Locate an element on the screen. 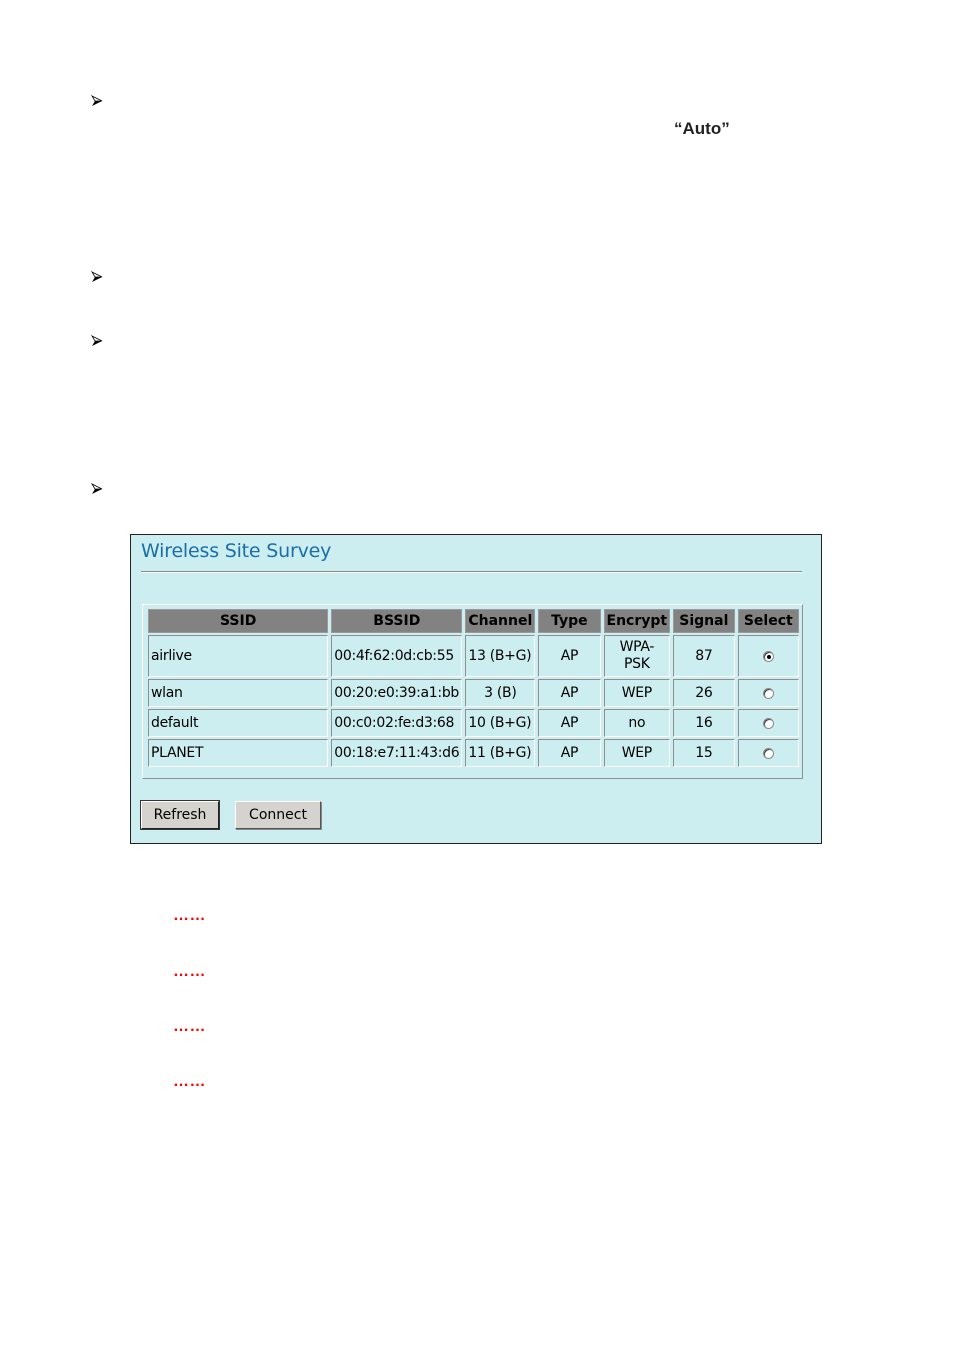 The height and width of the screenshot is (1350, 954). encrypt-line-2: PSK is located at coordinates (637, 664).